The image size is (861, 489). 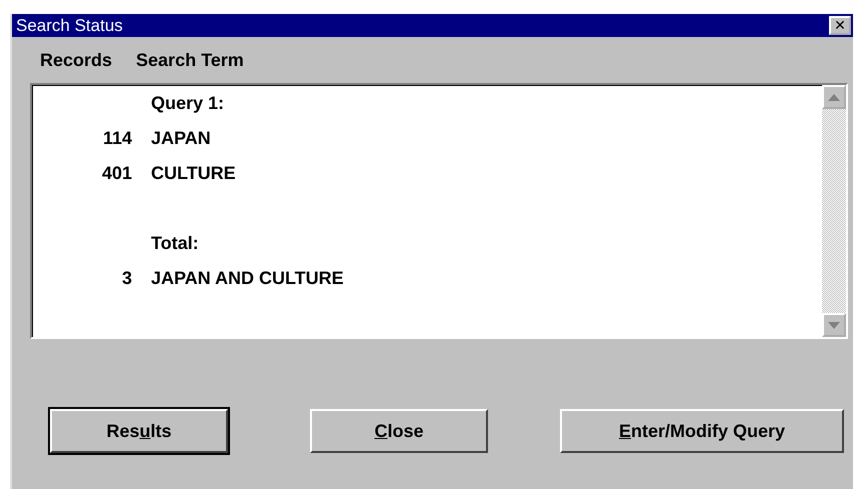 I want to click on scroll-up-button, so click(x=834, y=97).